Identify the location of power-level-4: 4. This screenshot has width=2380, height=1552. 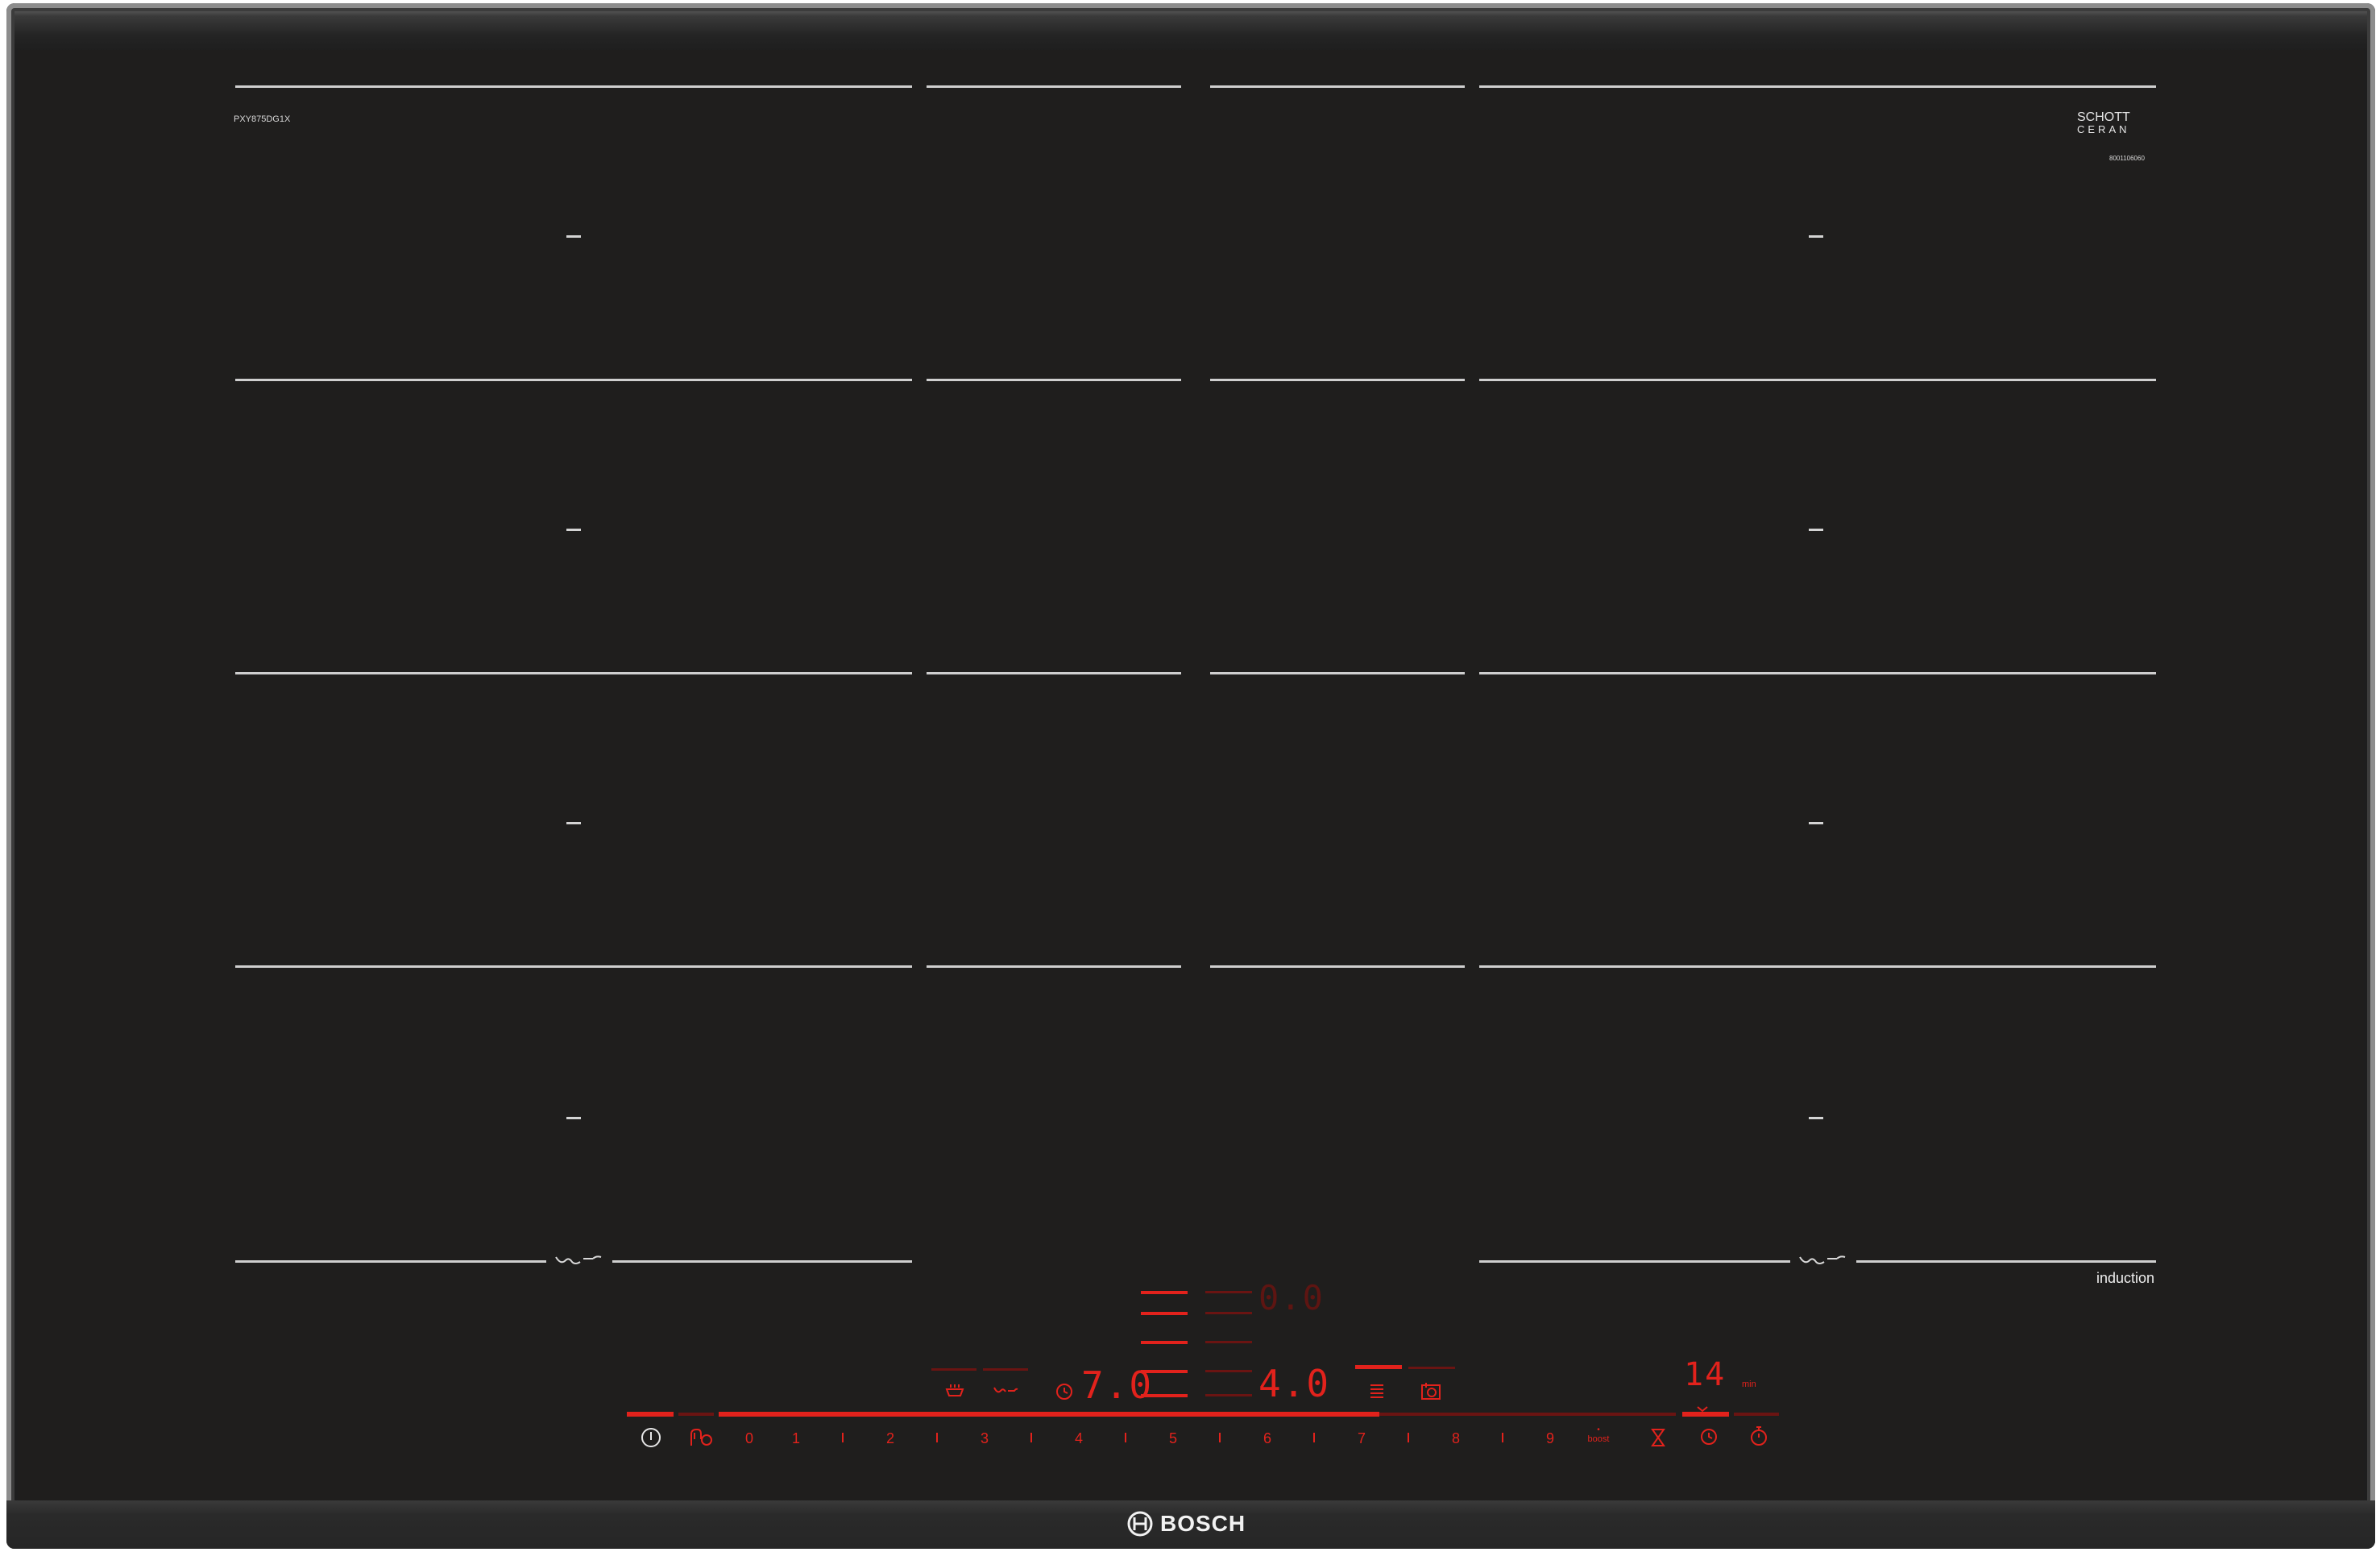
(1079, 1439).